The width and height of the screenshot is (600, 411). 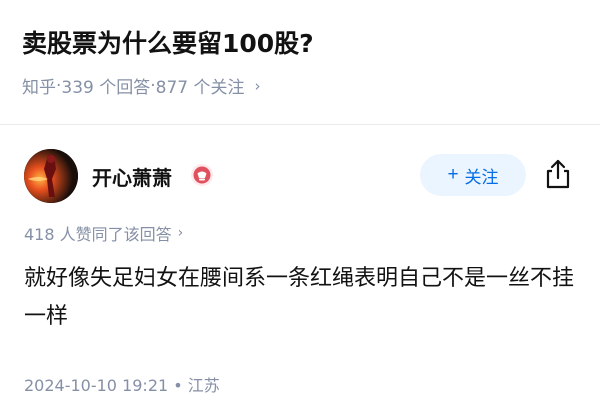 I want to click on question-meta: 知乎 · 339 个回答 · 877 个关注 ›, so click(x=141, y=86).